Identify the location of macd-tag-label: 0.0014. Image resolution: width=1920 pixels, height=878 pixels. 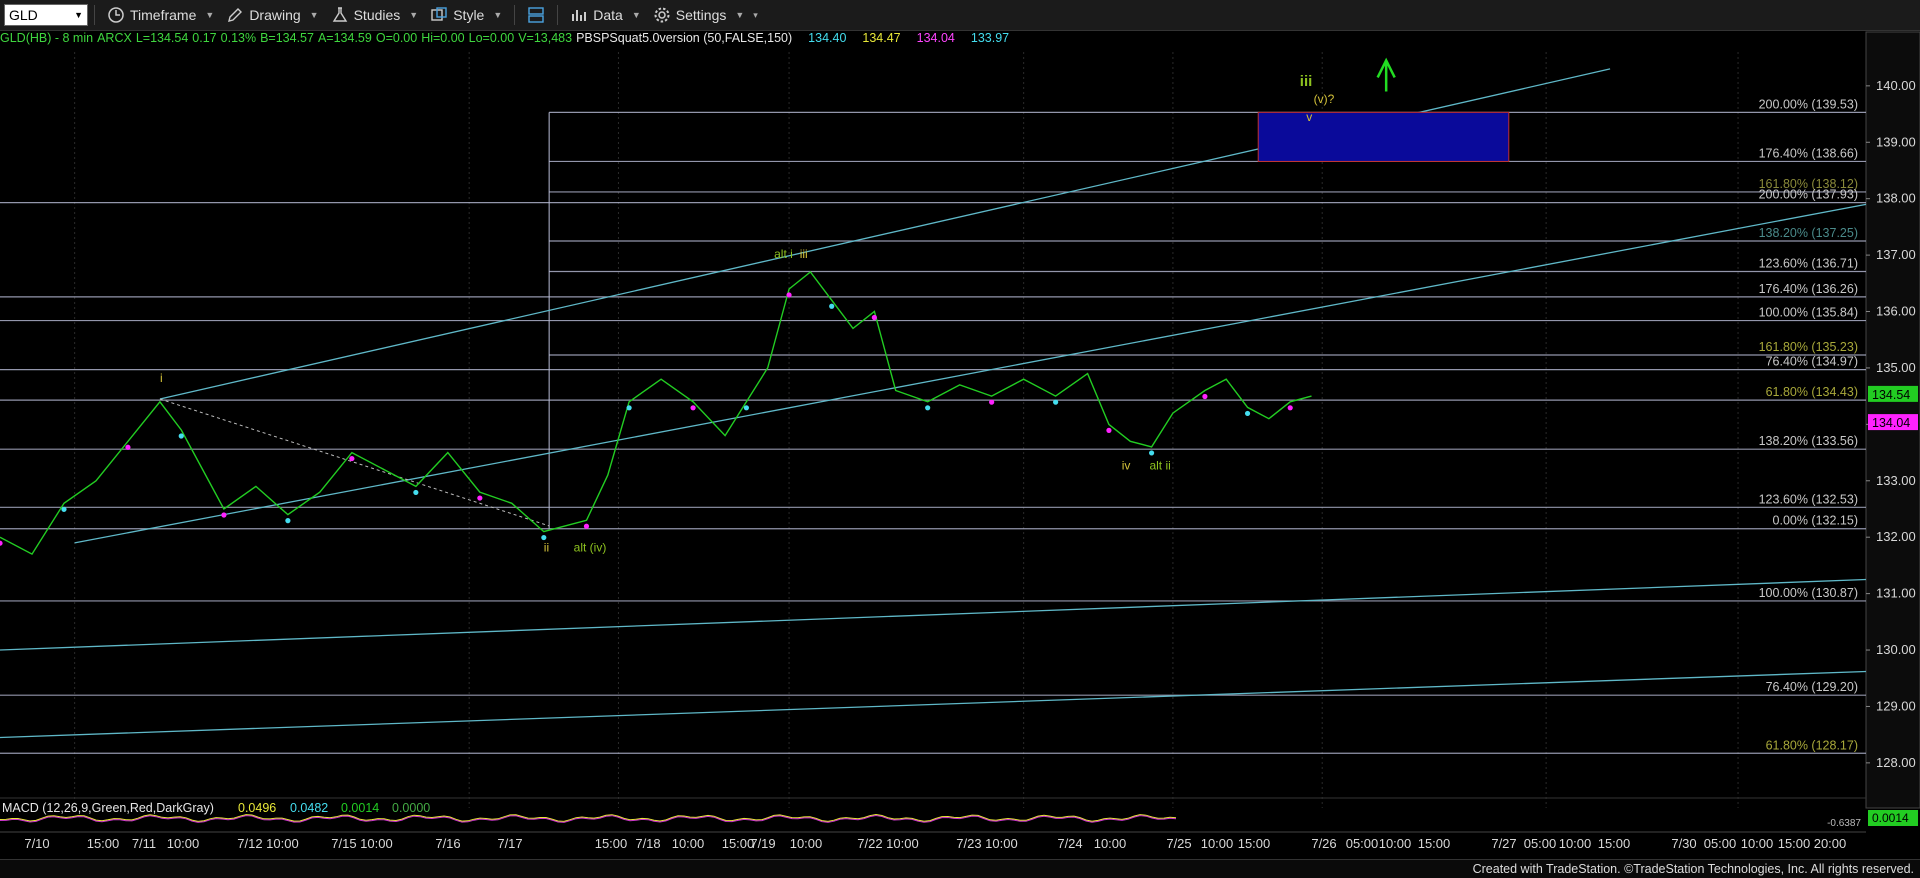
(1890, 818).